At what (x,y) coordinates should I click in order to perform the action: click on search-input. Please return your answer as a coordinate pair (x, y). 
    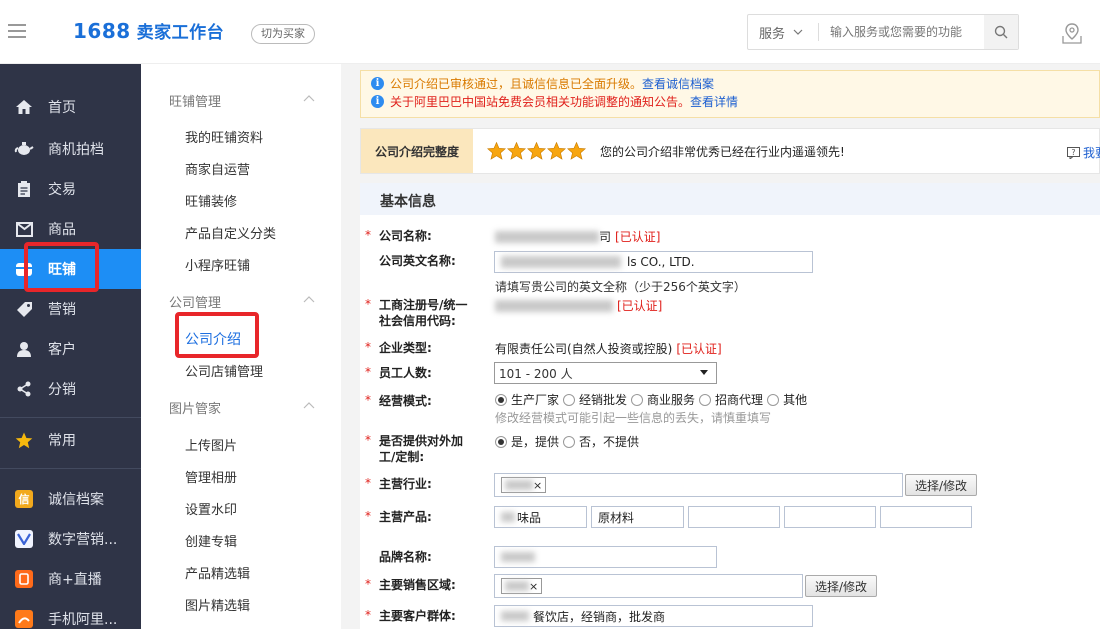
    Looking at the image, I should click on (901, 32).